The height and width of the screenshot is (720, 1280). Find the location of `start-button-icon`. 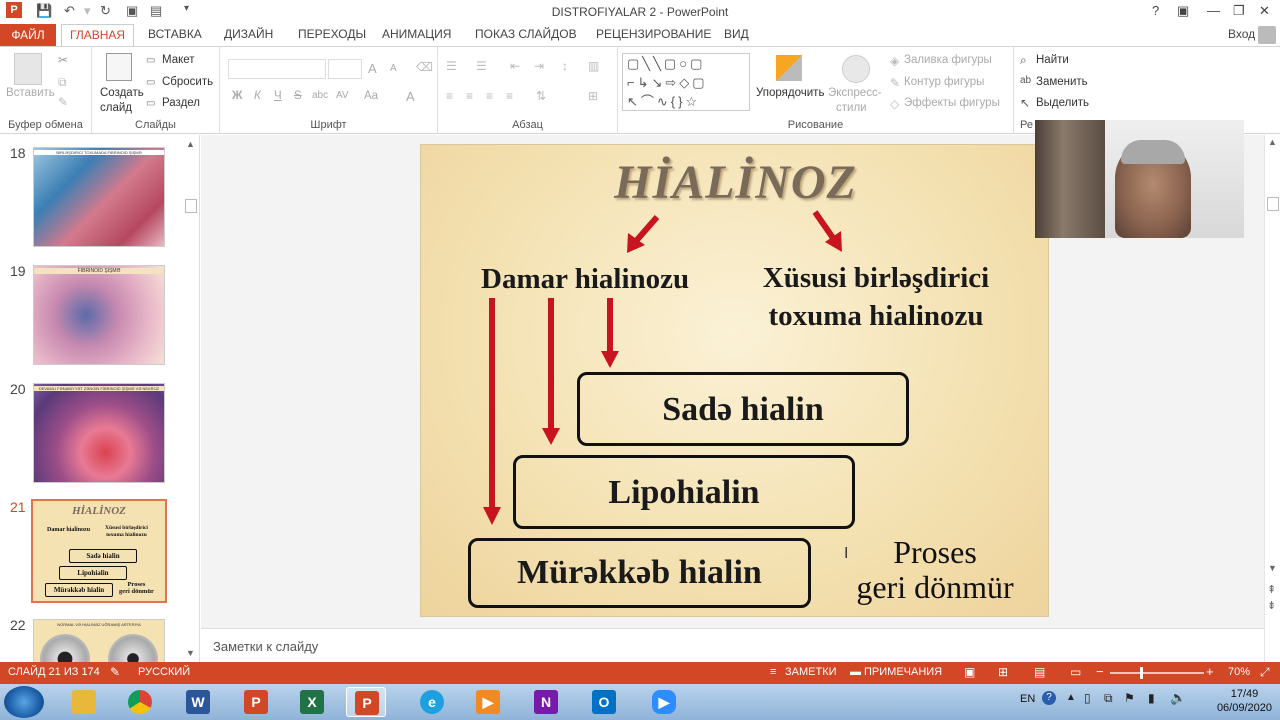

start-button-icon is located at coordinates (24, 702).